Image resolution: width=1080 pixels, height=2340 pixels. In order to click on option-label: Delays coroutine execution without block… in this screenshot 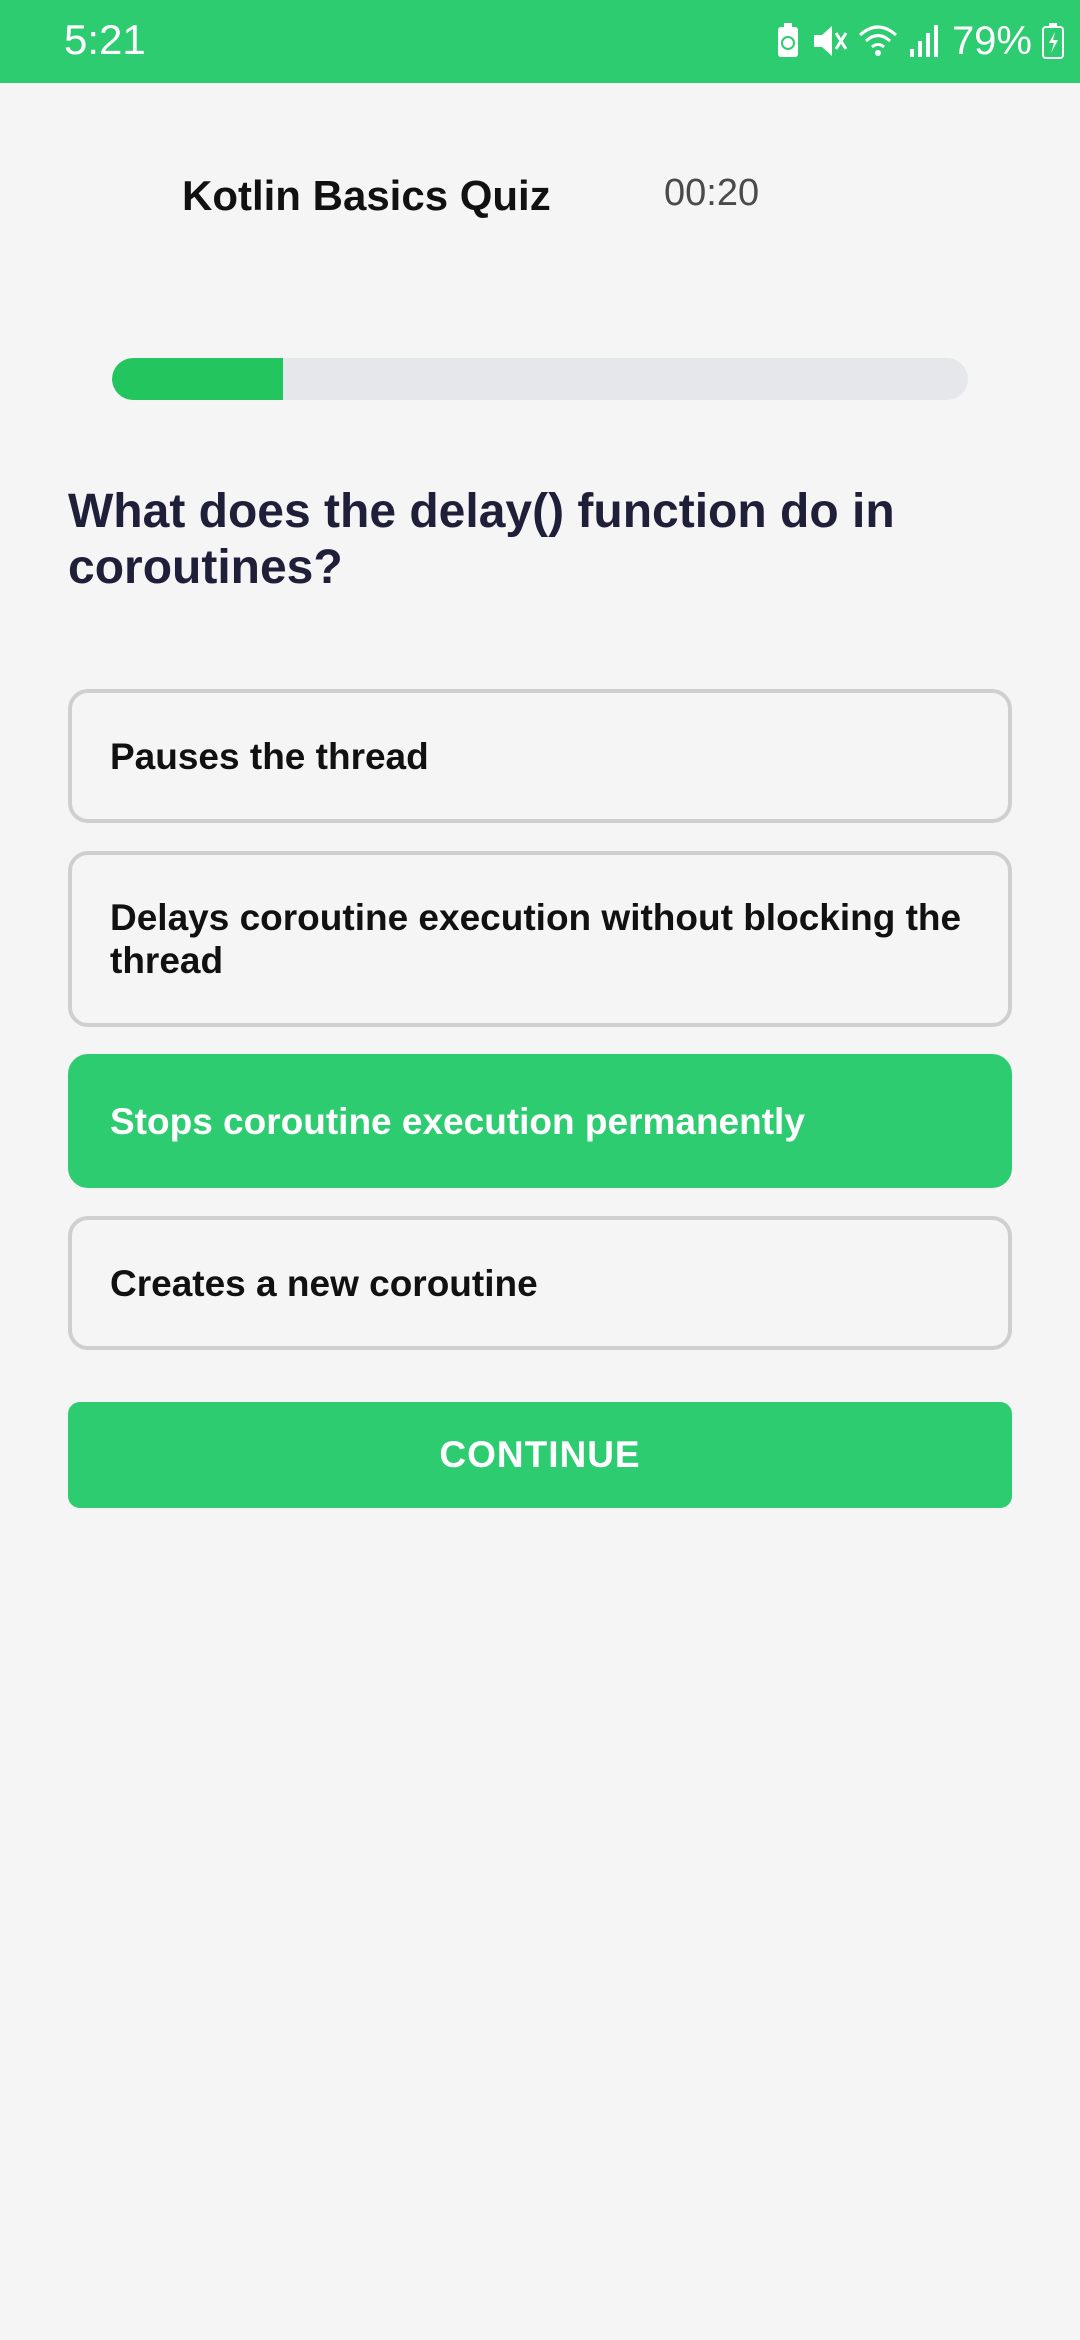, I will do `click(536, 939)`.